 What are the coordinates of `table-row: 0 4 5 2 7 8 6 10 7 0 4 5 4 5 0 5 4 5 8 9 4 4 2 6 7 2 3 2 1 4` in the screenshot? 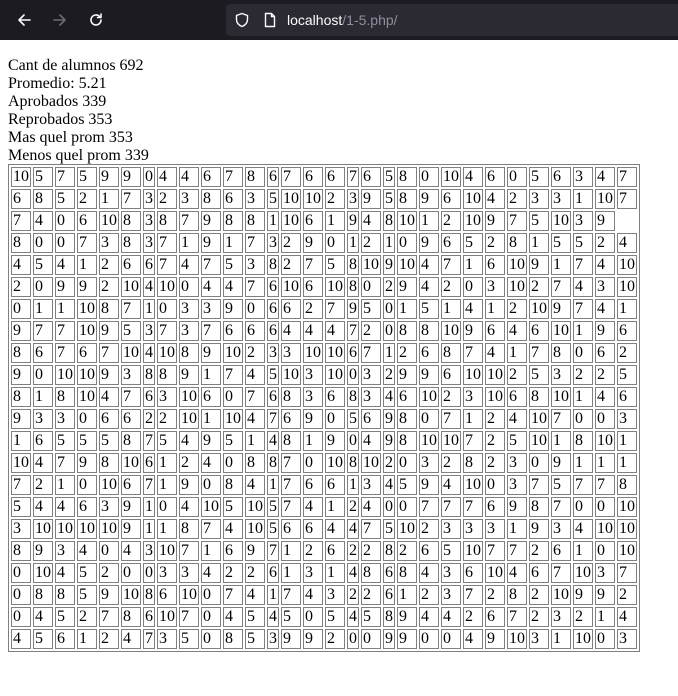 It's located at (324, 617).